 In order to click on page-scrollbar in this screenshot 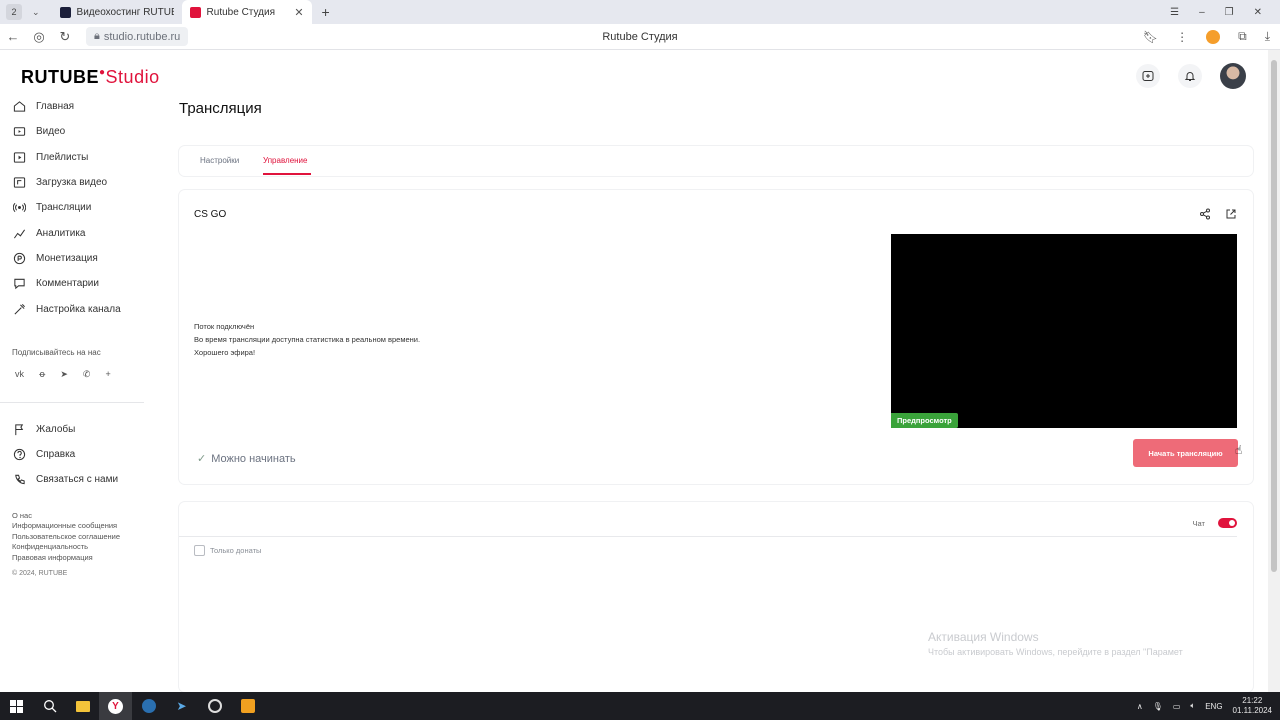, I will do `click(1274, 371)`.